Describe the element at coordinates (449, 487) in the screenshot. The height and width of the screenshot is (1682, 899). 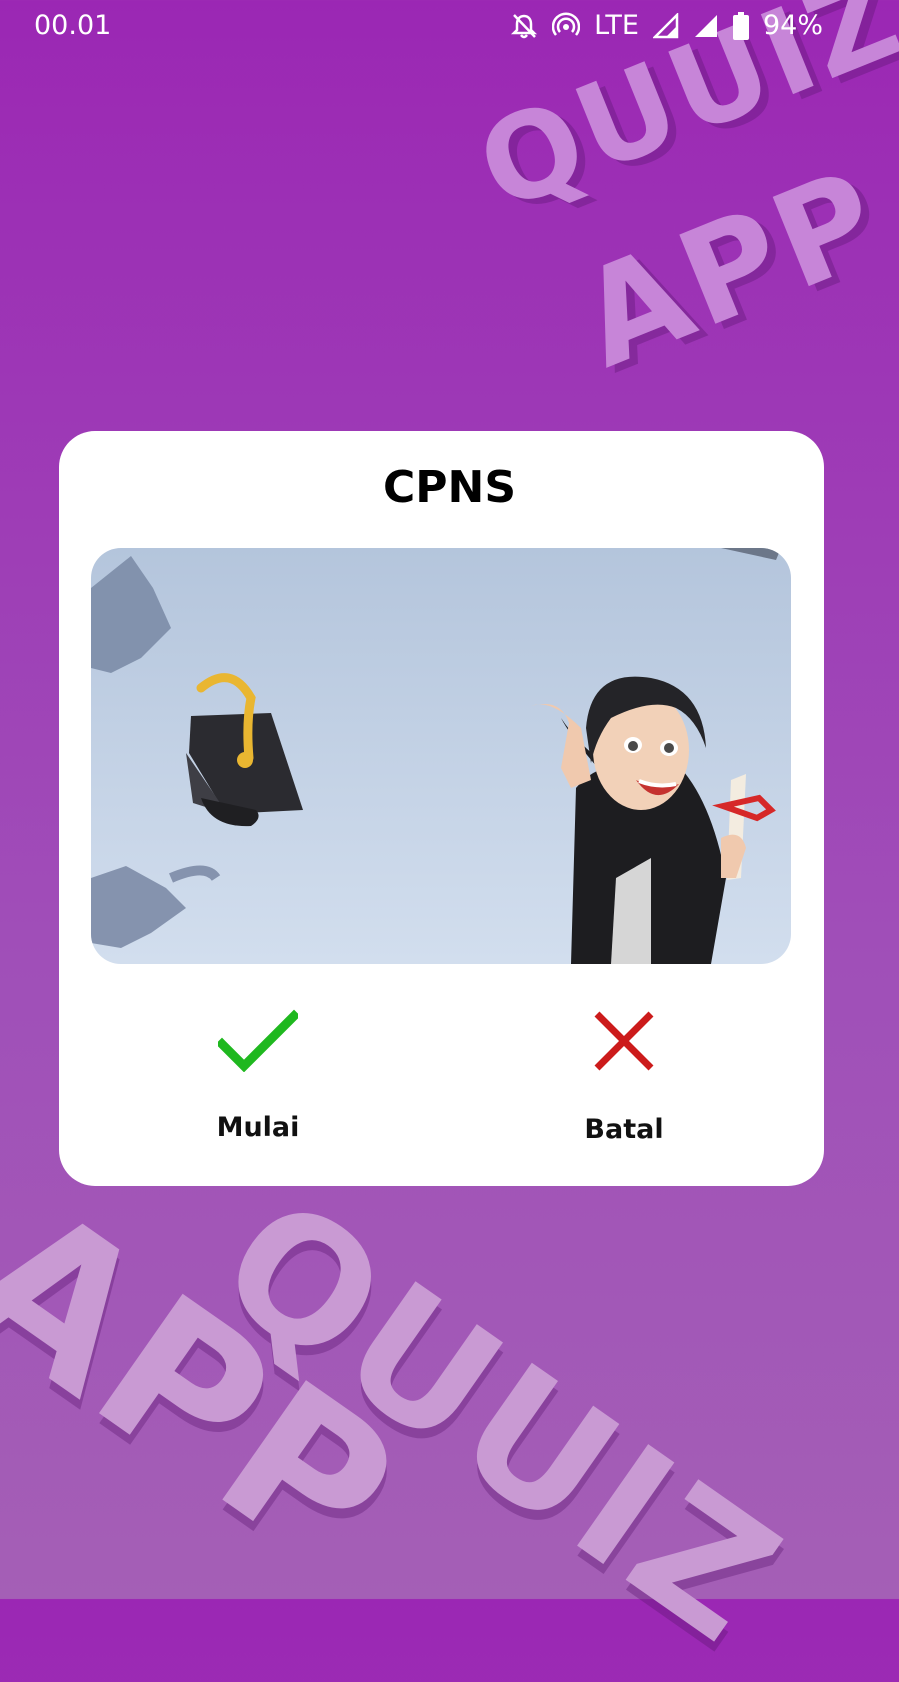
I see `dialog-title: CPNS` at that location.